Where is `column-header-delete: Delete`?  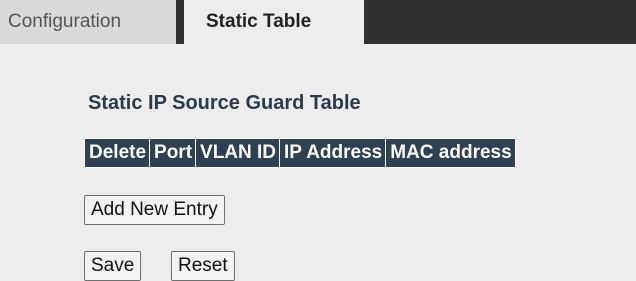 column-header-delete: Delete is located at coordinates (117, 153).